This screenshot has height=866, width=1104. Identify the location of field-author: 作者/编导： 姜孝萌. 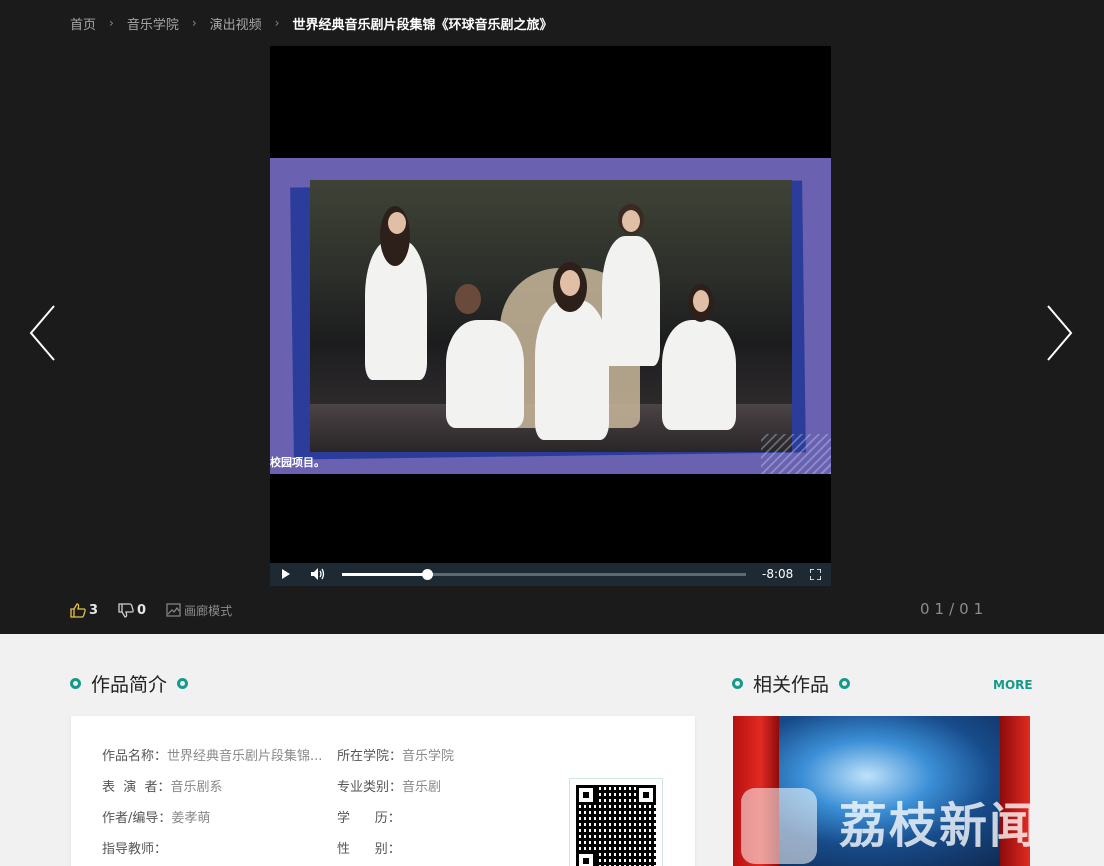
(156, 818).